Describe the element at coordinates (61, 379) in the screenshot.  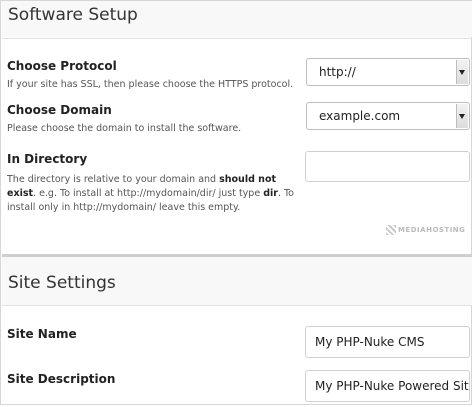
I see `site-description-label: Site Description` at that location.